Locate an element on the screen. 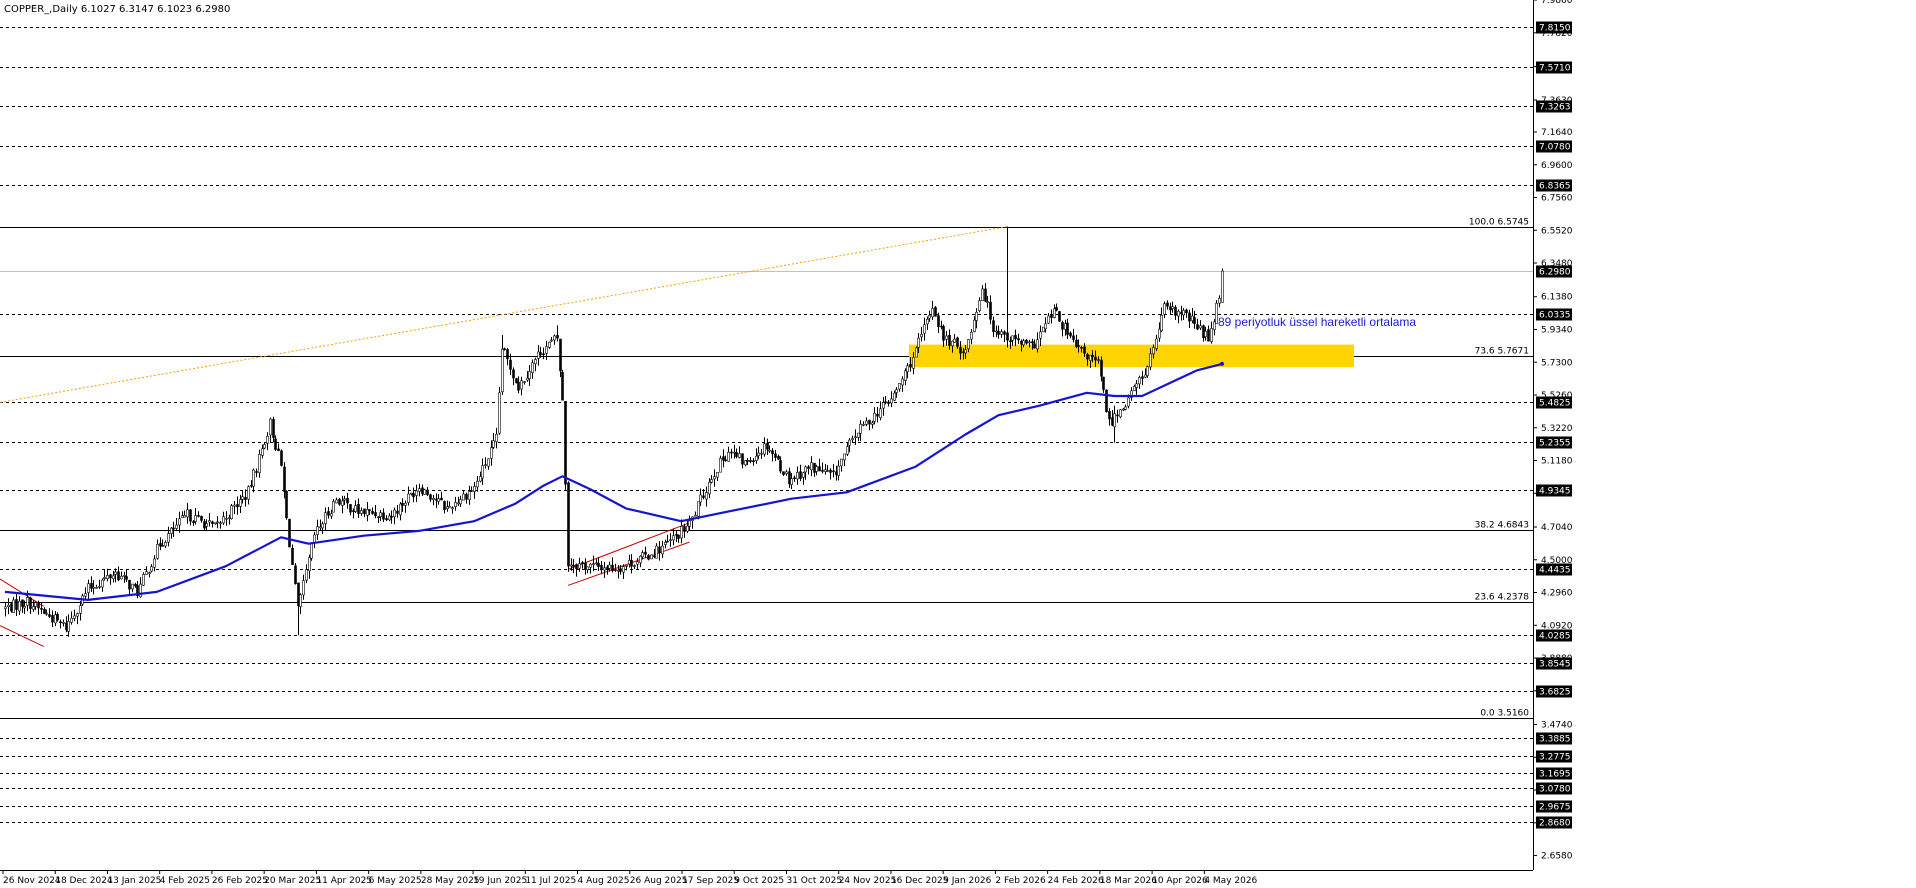 This screenshot has height=888, width=1916. y-tick-label: 6.7560 is located at coordinates (1557, 199).